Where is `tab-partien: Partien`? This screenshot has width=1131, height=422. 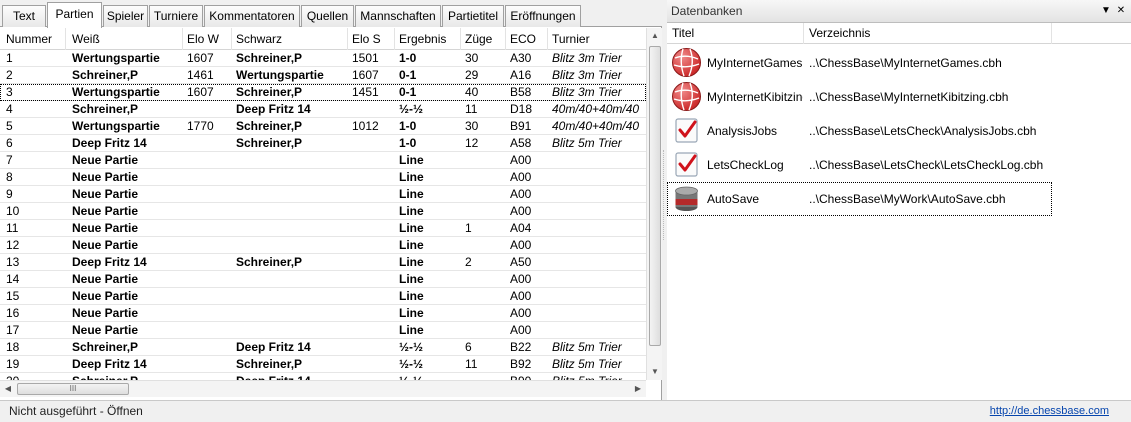
tab-partien: Partien is located at coordinates (74, 15).